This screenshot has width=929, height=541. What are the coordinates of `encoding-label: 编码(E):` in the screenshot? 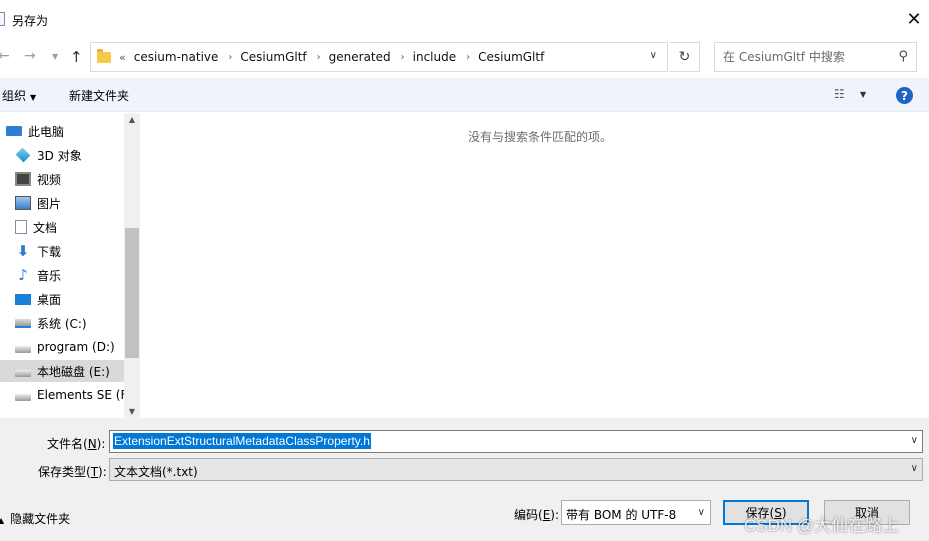 It's located at (536, 514).